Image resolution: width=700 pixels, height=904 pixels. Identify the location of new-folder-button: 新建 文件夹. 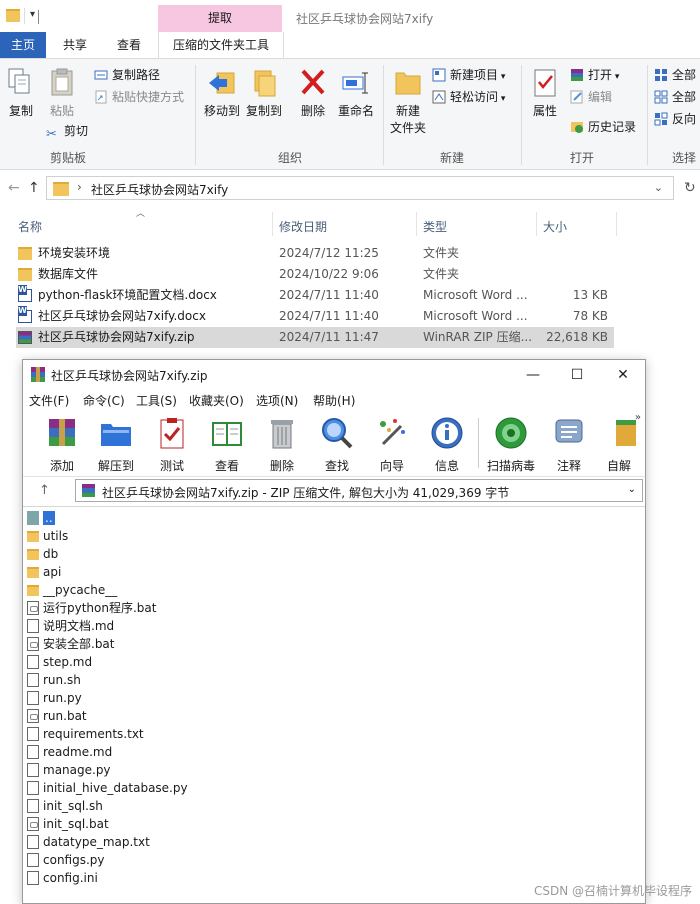
(408, 101).